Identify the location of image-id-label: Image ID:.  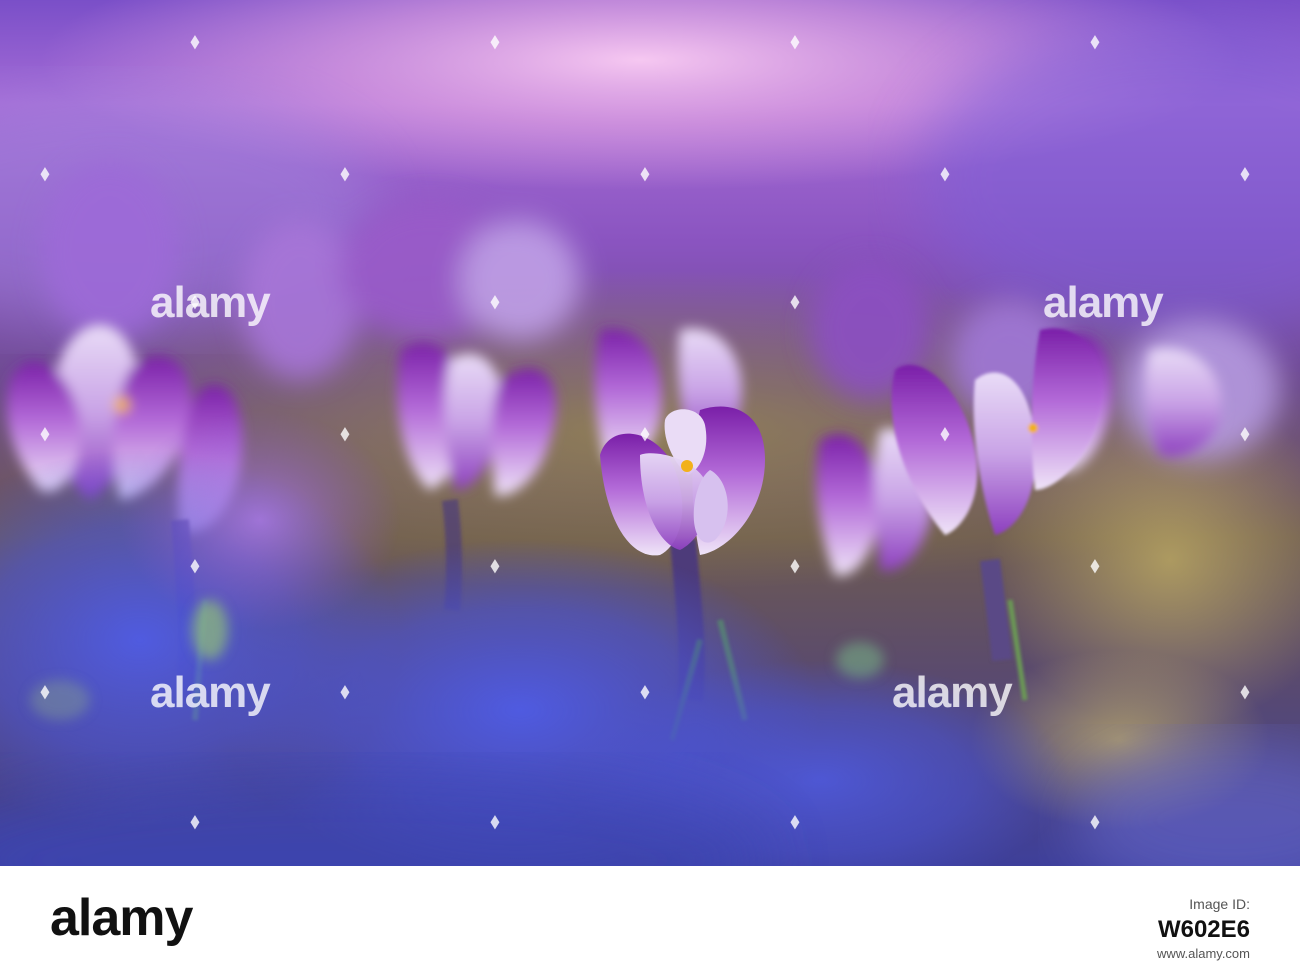
(1219, 904).